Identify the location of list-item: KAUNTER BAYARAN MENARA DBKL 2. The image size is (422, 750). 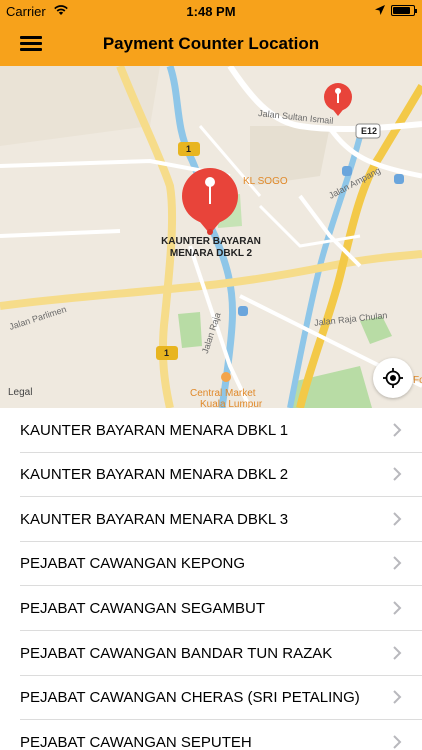
(211, 474).